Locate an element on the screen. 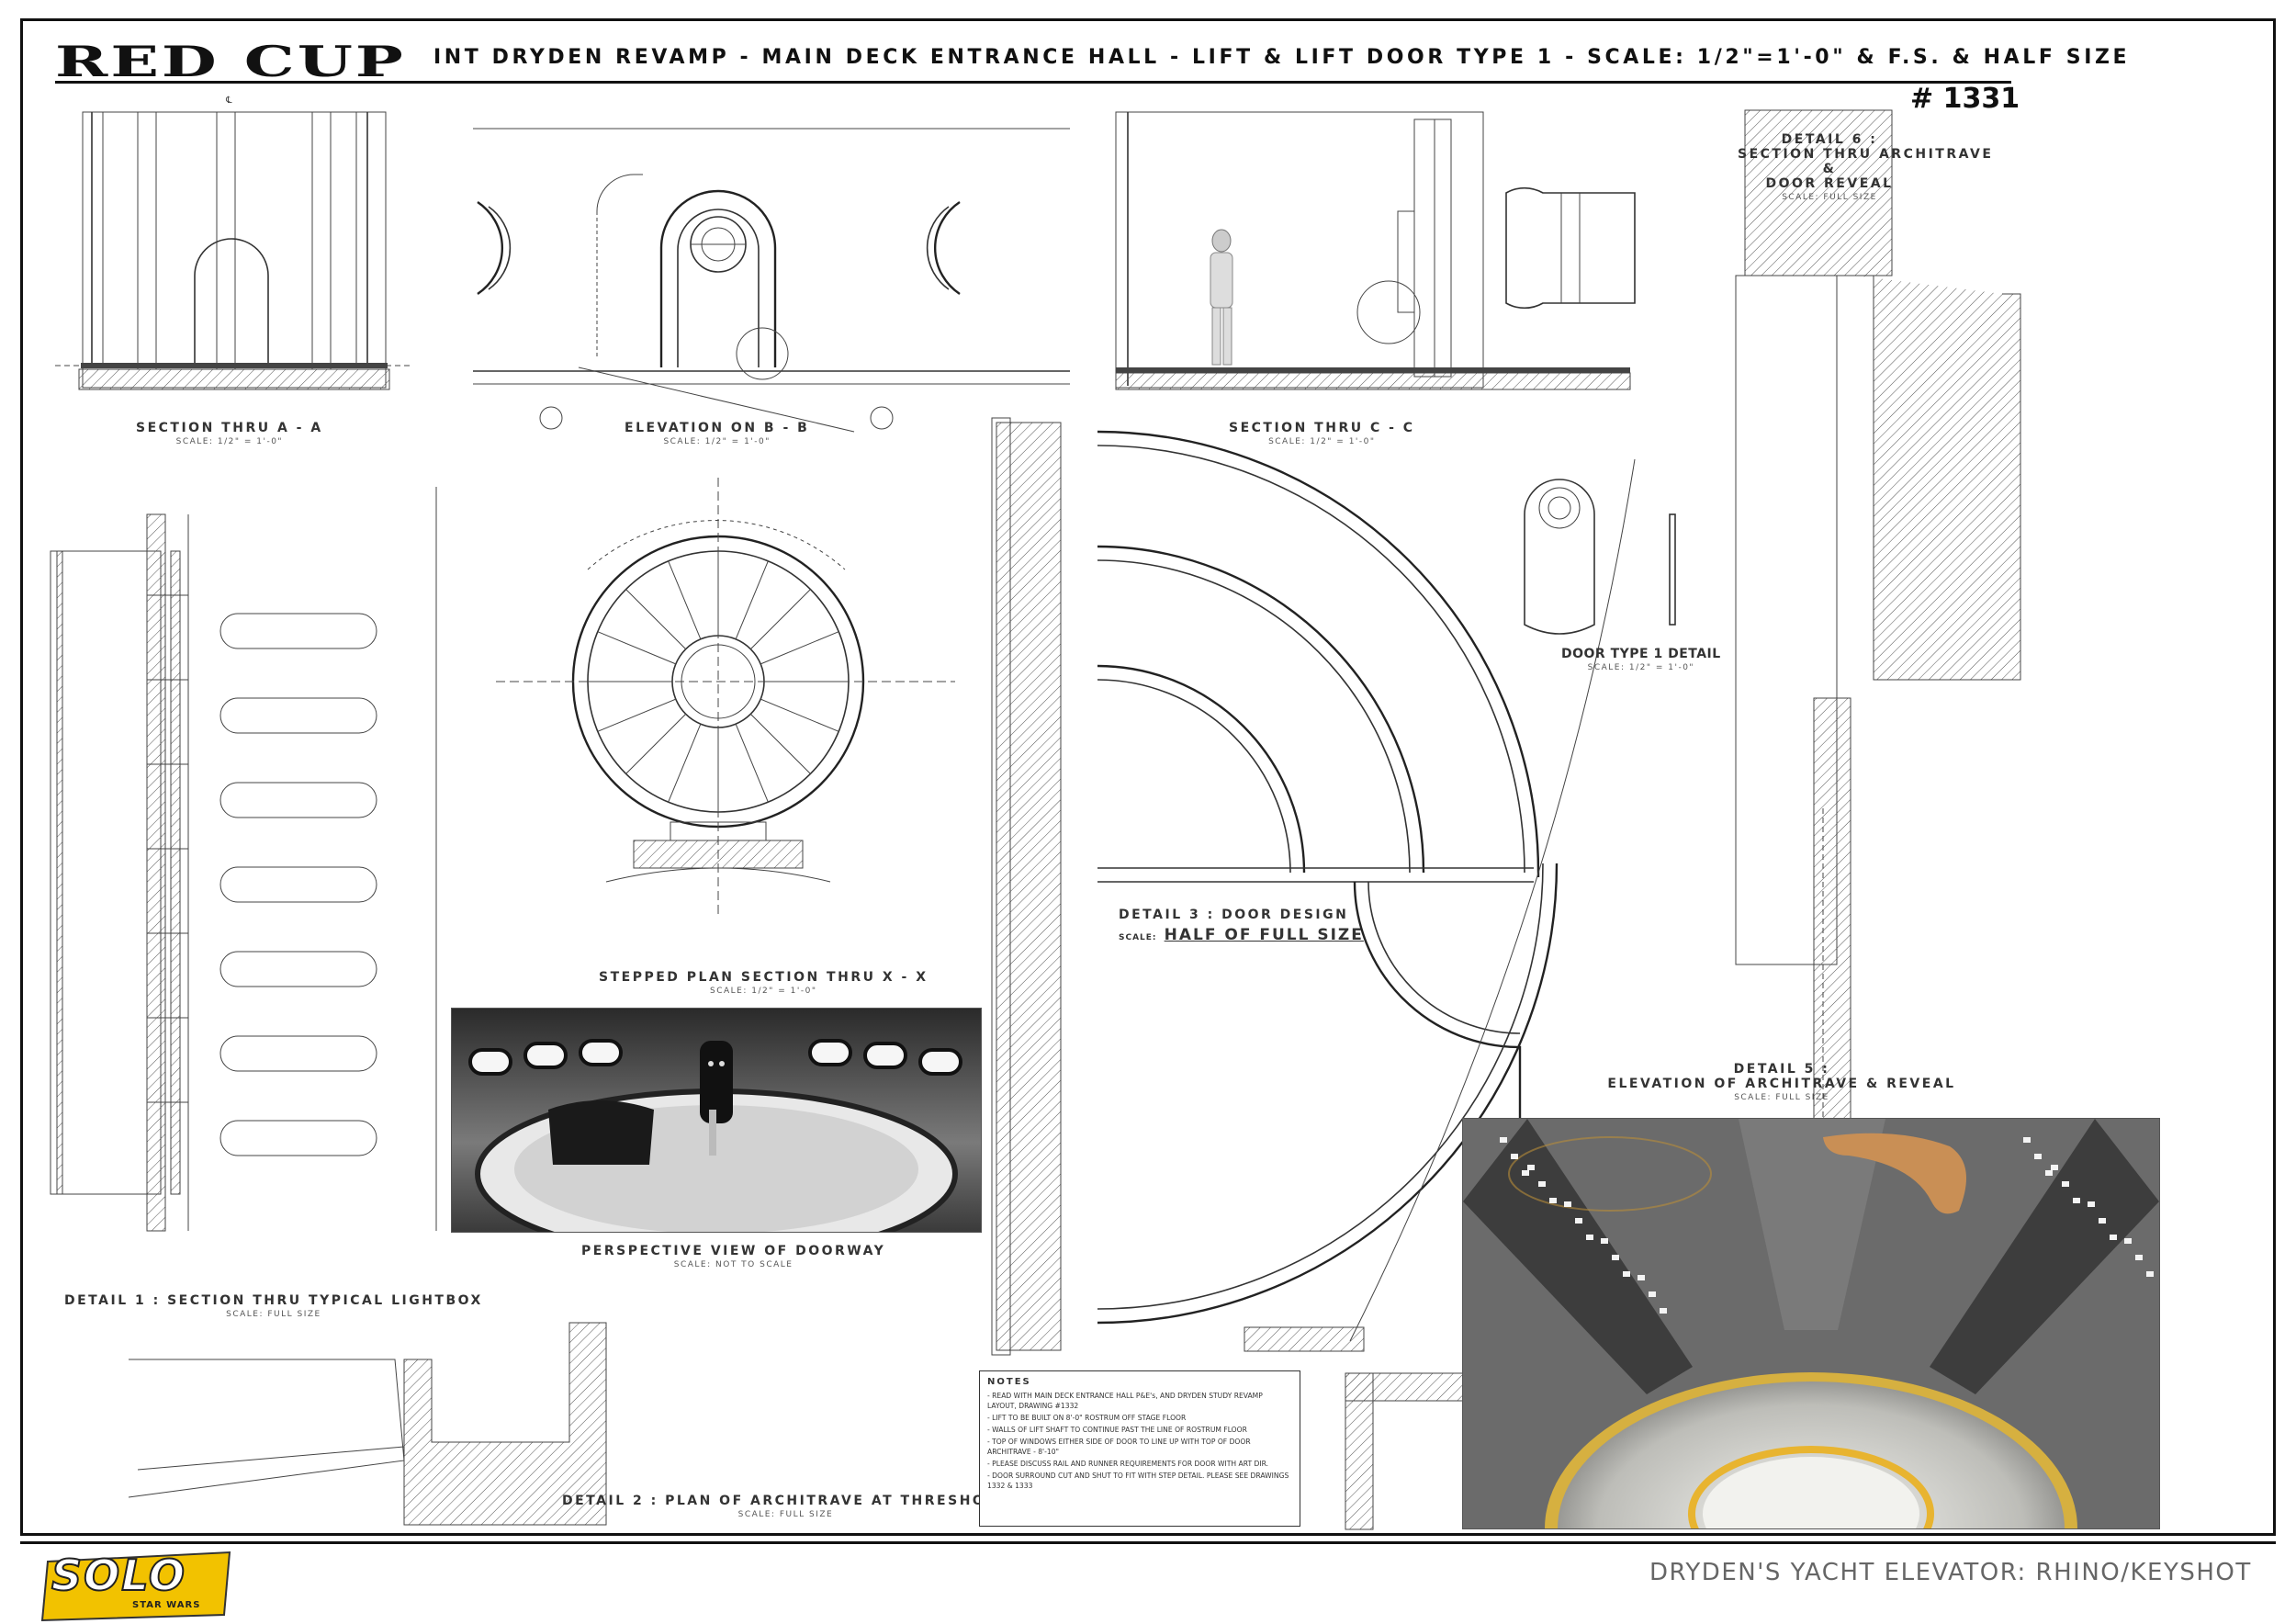 Image resolution: width=2296 pixels, height=1624 pixels. footer-rule is located at coordinates (1148, 1542).